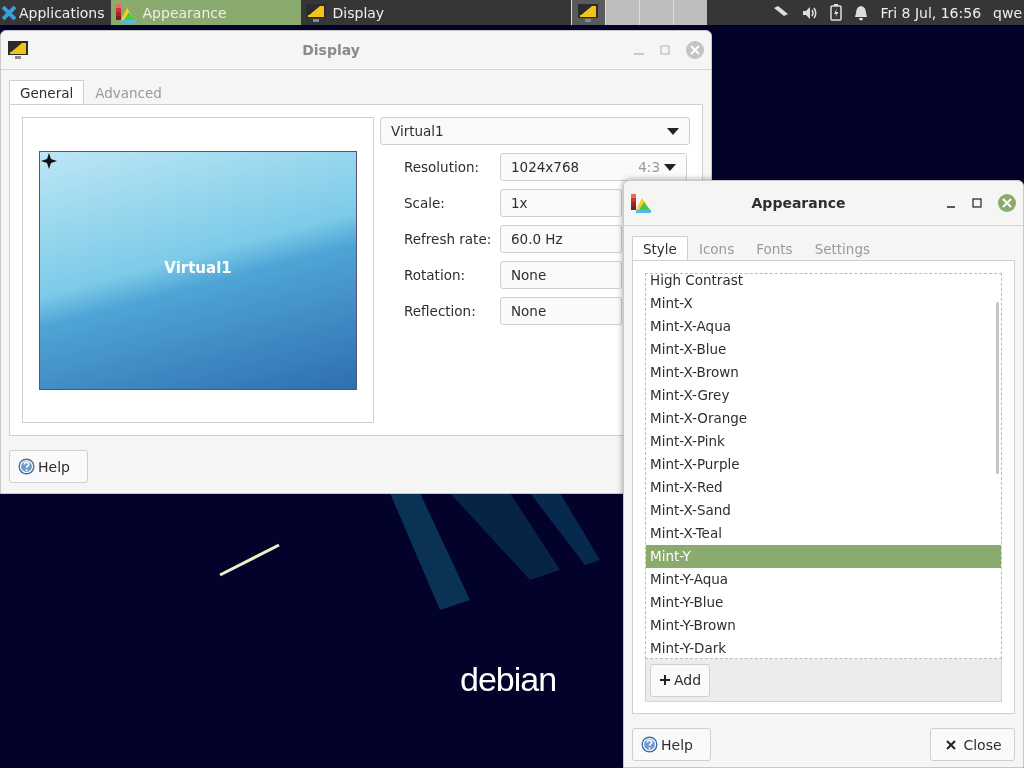 The image size is (1024, 768). Describe the element at coordinates (823, 441) in the screenshot. I see `theme-item: Mint-X-Pink` at that location.